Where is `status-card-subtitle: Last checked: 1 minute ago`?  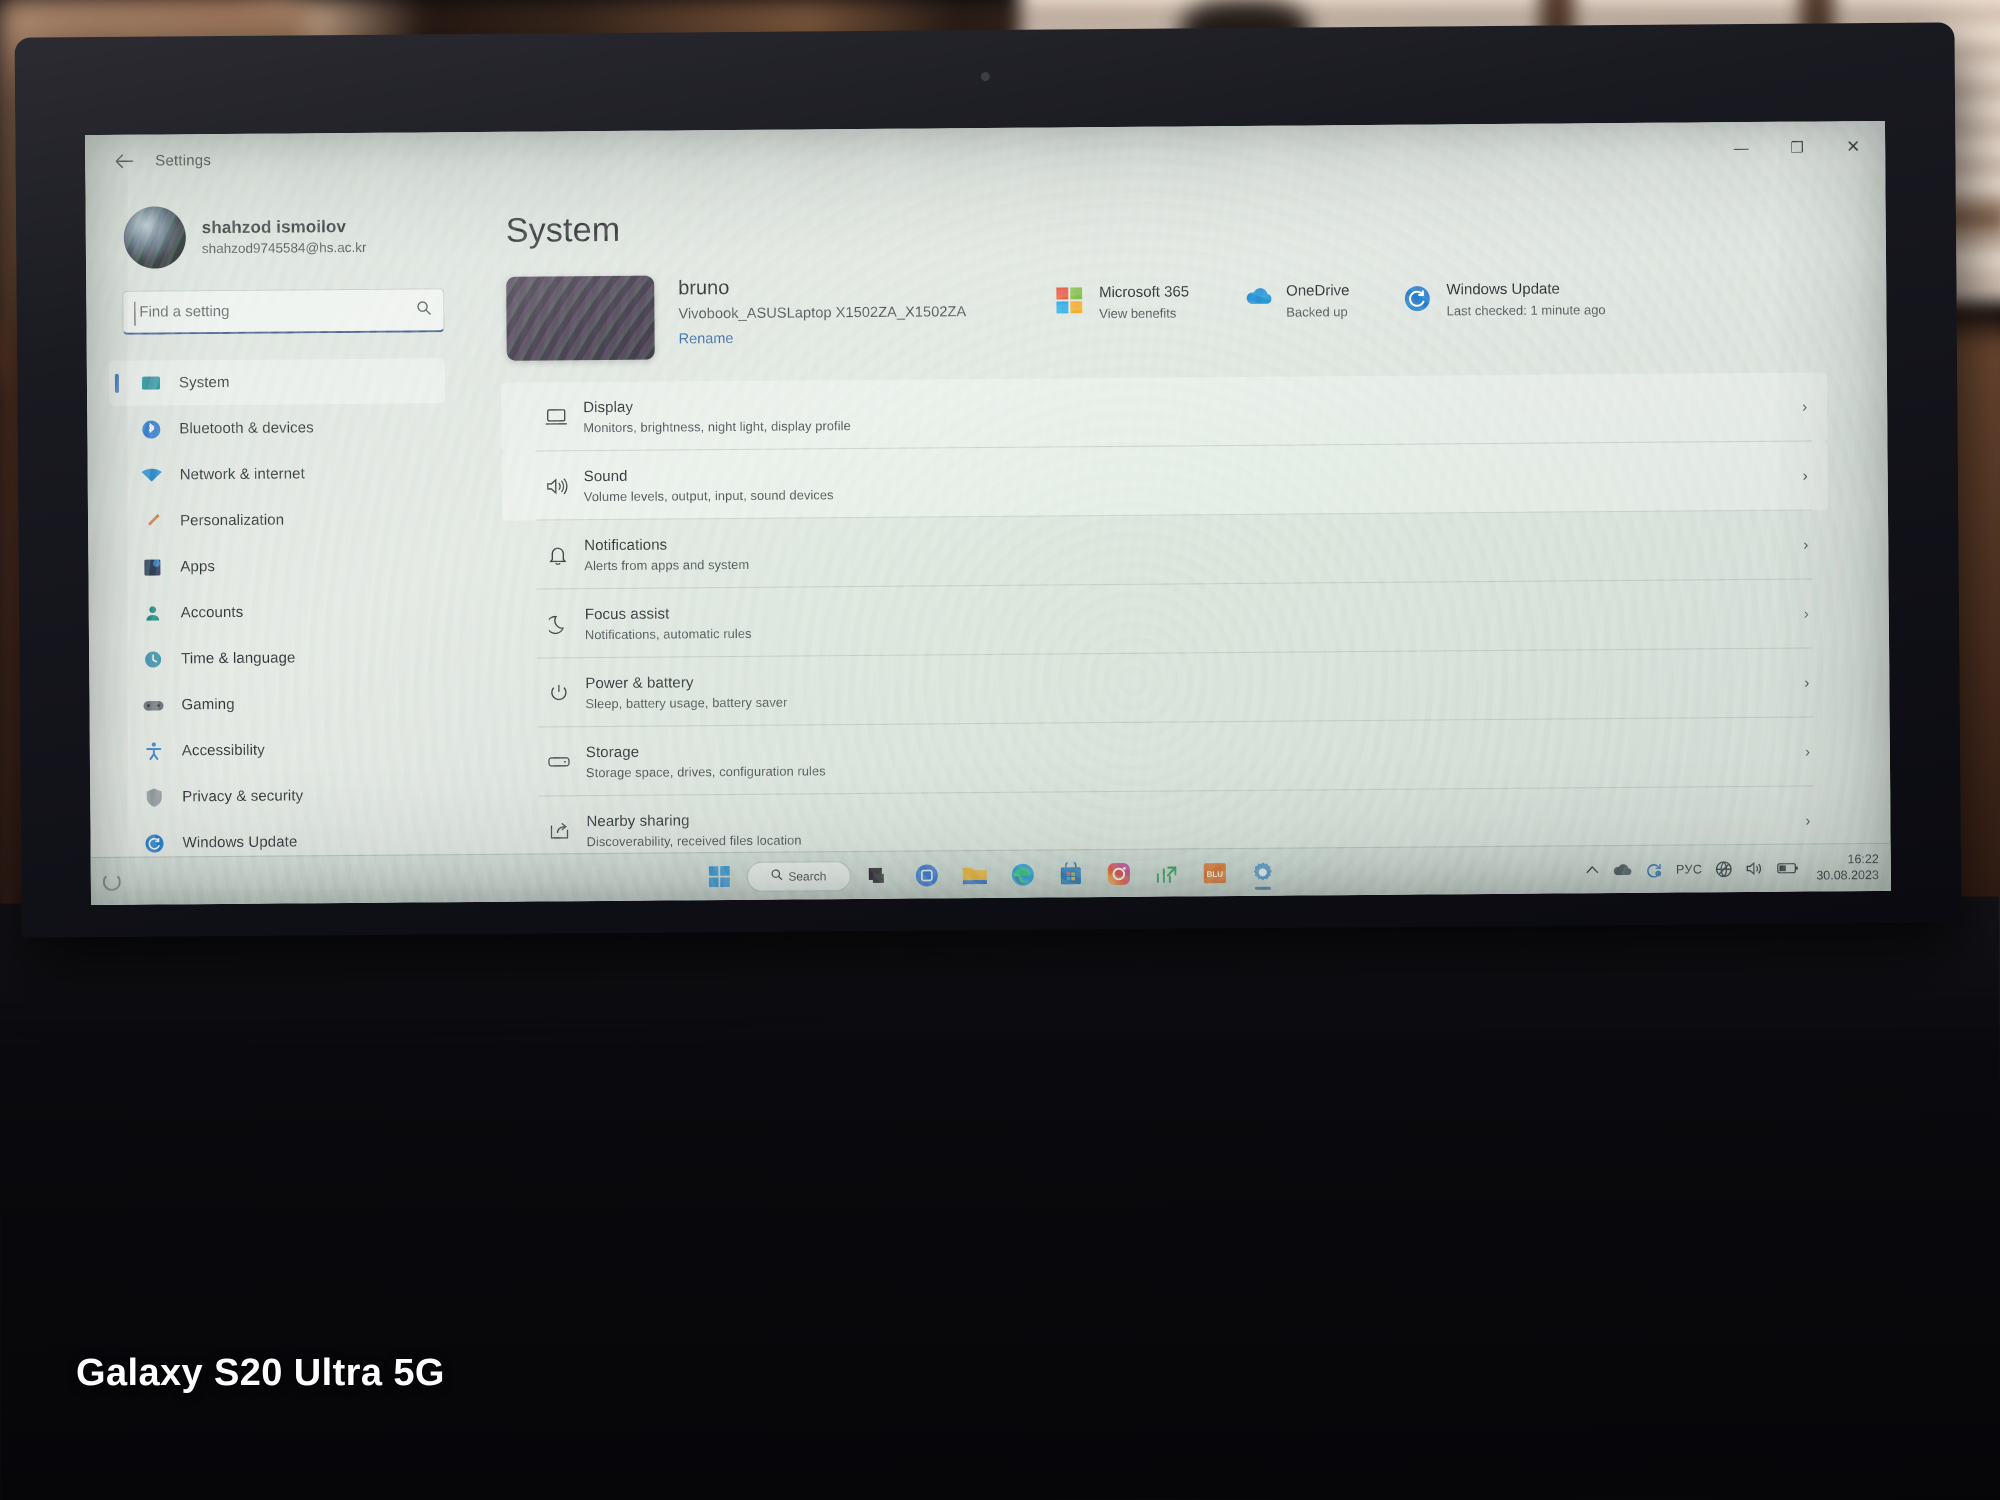 status-card-subtitle: Last checked: 1 minute ago is located at coordinates (1526, 310).